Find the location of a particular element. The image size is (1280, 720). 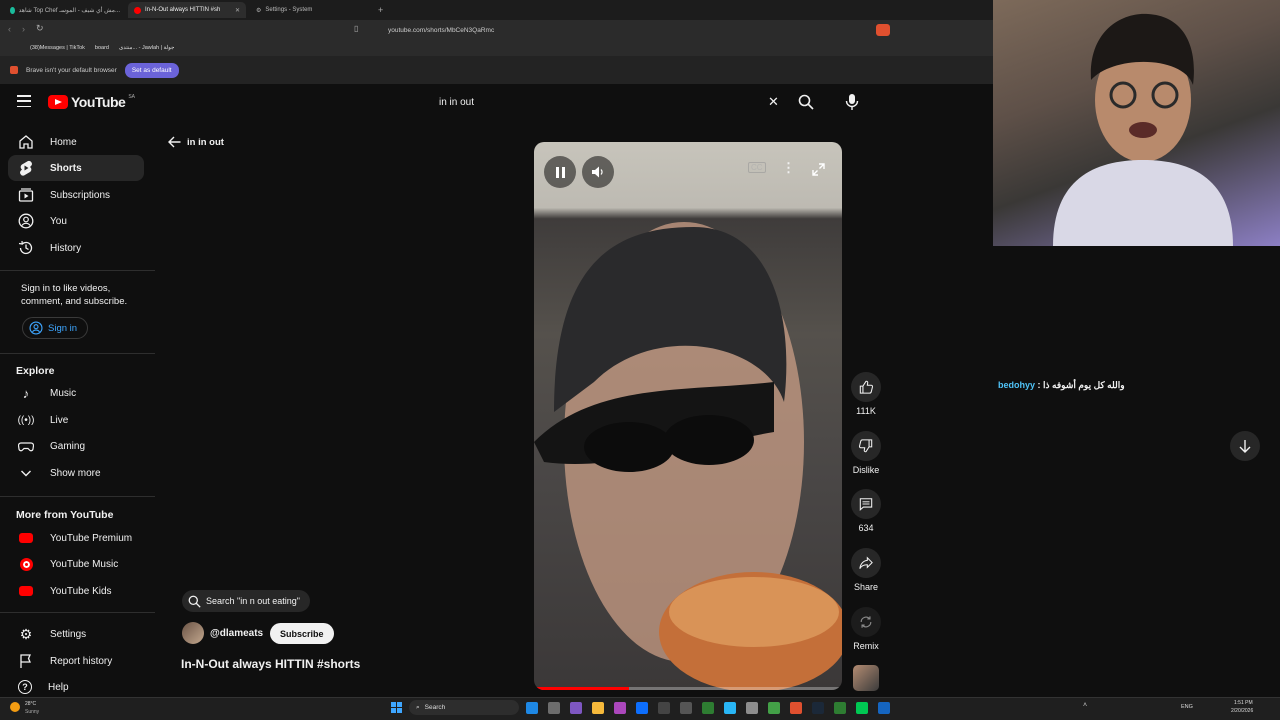

remix-icon is located at coordinates (866, 622).